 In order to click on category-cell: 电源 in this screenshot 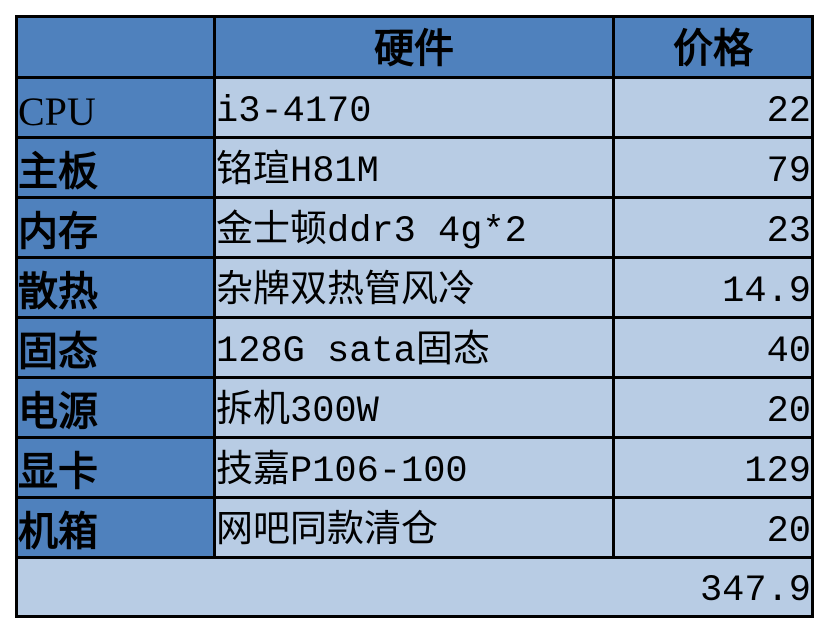, I will do `click(115, 407)`.